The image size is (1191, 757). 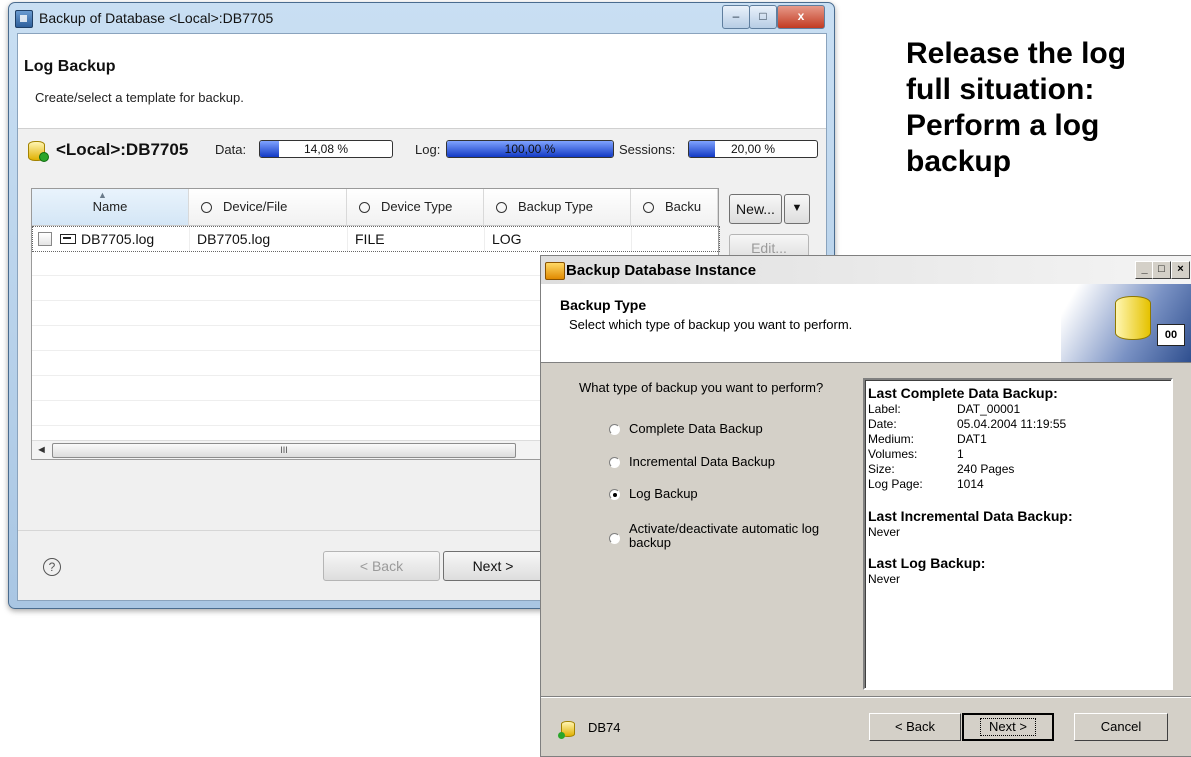 What do you see at coordinates (255, 206) in the screenshot?
I see `column-header-label: Device/File` at bounding box center [255, 206].